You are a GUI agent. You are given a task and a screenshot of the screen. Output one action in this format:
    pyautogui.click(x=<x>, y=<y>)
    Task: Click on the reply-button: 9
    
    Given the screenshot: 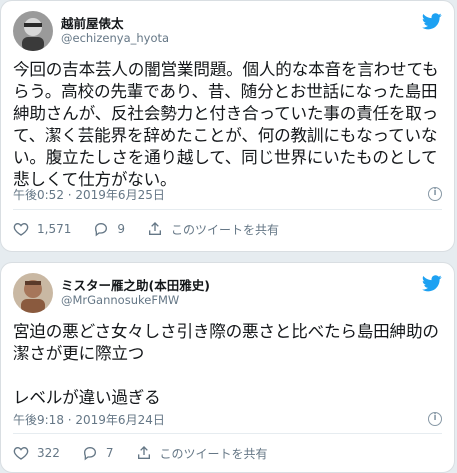 What is the action you would take?
    pyautogui.click(x=109, y=229)
    